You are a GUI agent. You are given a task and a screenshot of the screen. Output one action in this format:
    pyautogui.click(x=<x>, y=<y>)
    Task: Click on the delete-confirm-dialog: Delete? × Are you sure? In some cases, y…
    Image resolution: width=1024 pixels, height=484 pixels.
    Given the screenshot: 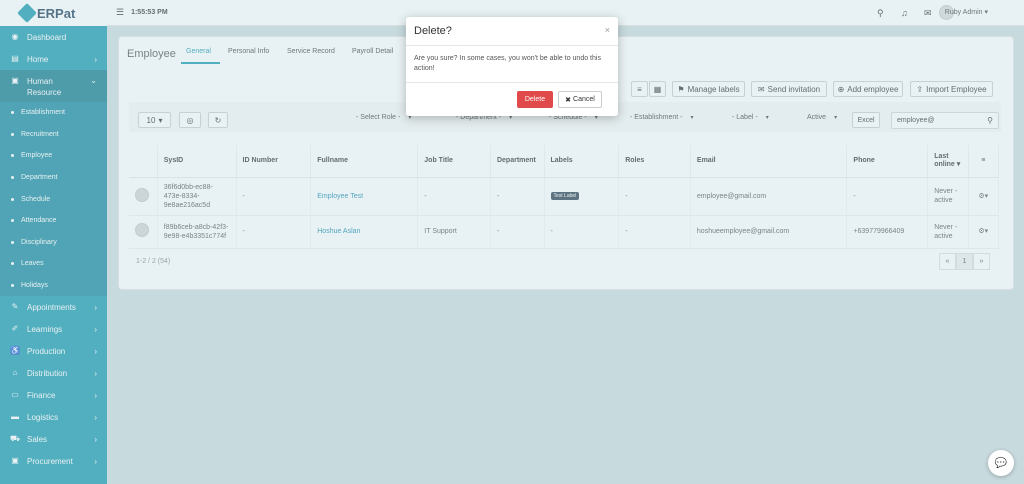 What is the action you would take?
    pyautogui.click(x=512, y=66)
    